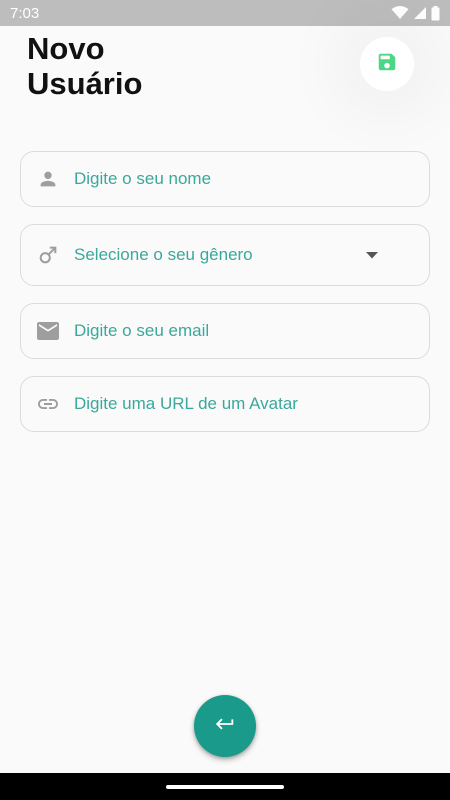 The image size is (450, 800). What do you see at coordinates (435, 13) in the screenshot?
I see `battery-icon` at bounding box center [435, 13].